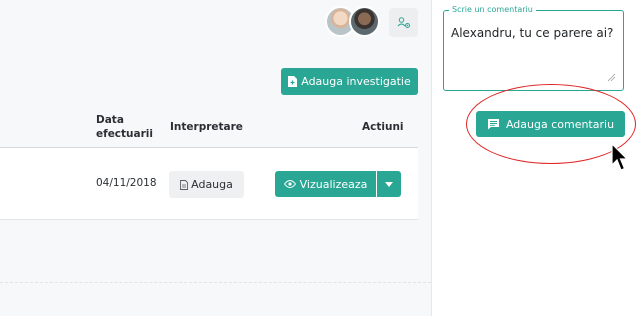 The height and width of the screenshot is (316, 640). I want to click on table-row: 04/11/2018 Adauga Vizualizeaza, so click(209, 184).